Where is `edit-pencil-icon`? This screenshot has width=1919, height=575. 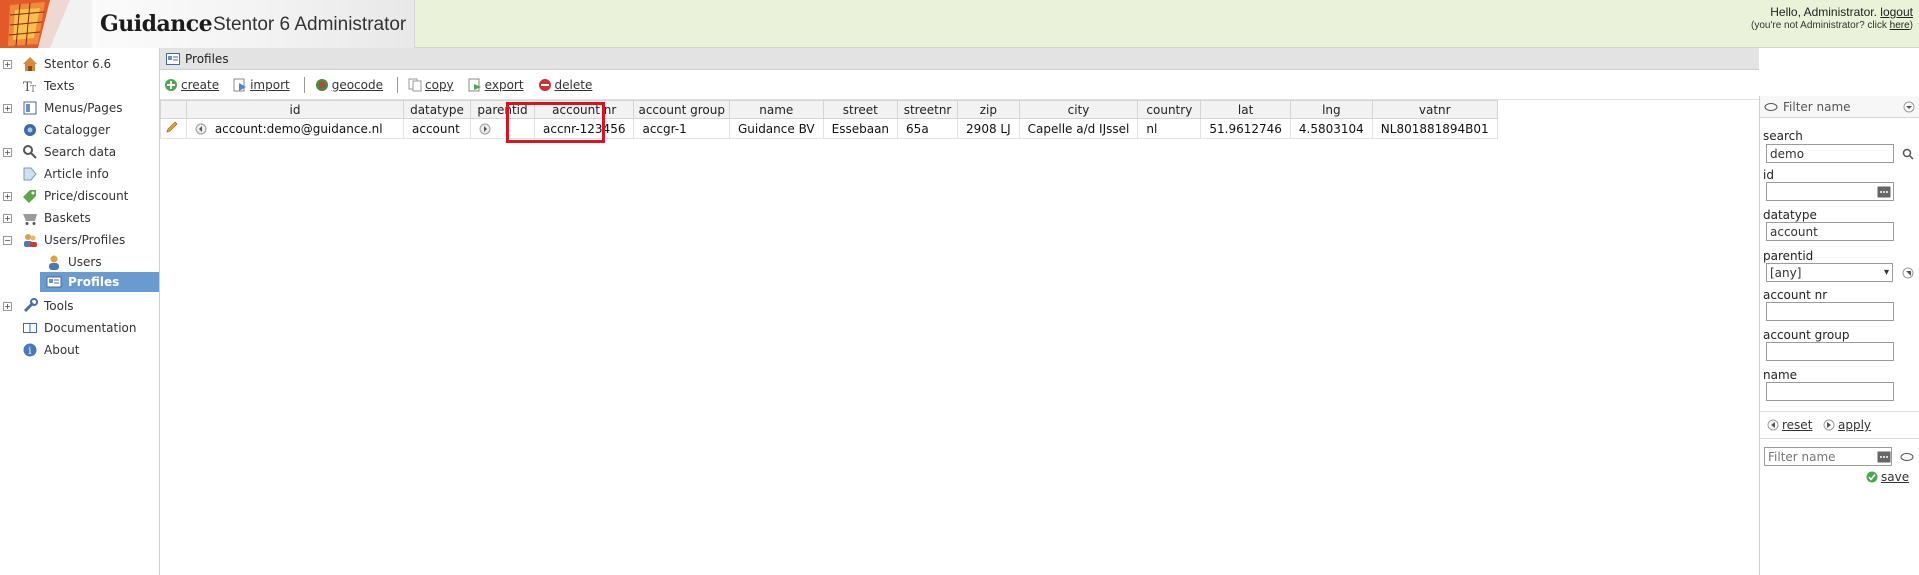
edit-pencil-icon is located at coordinates (172, 127).